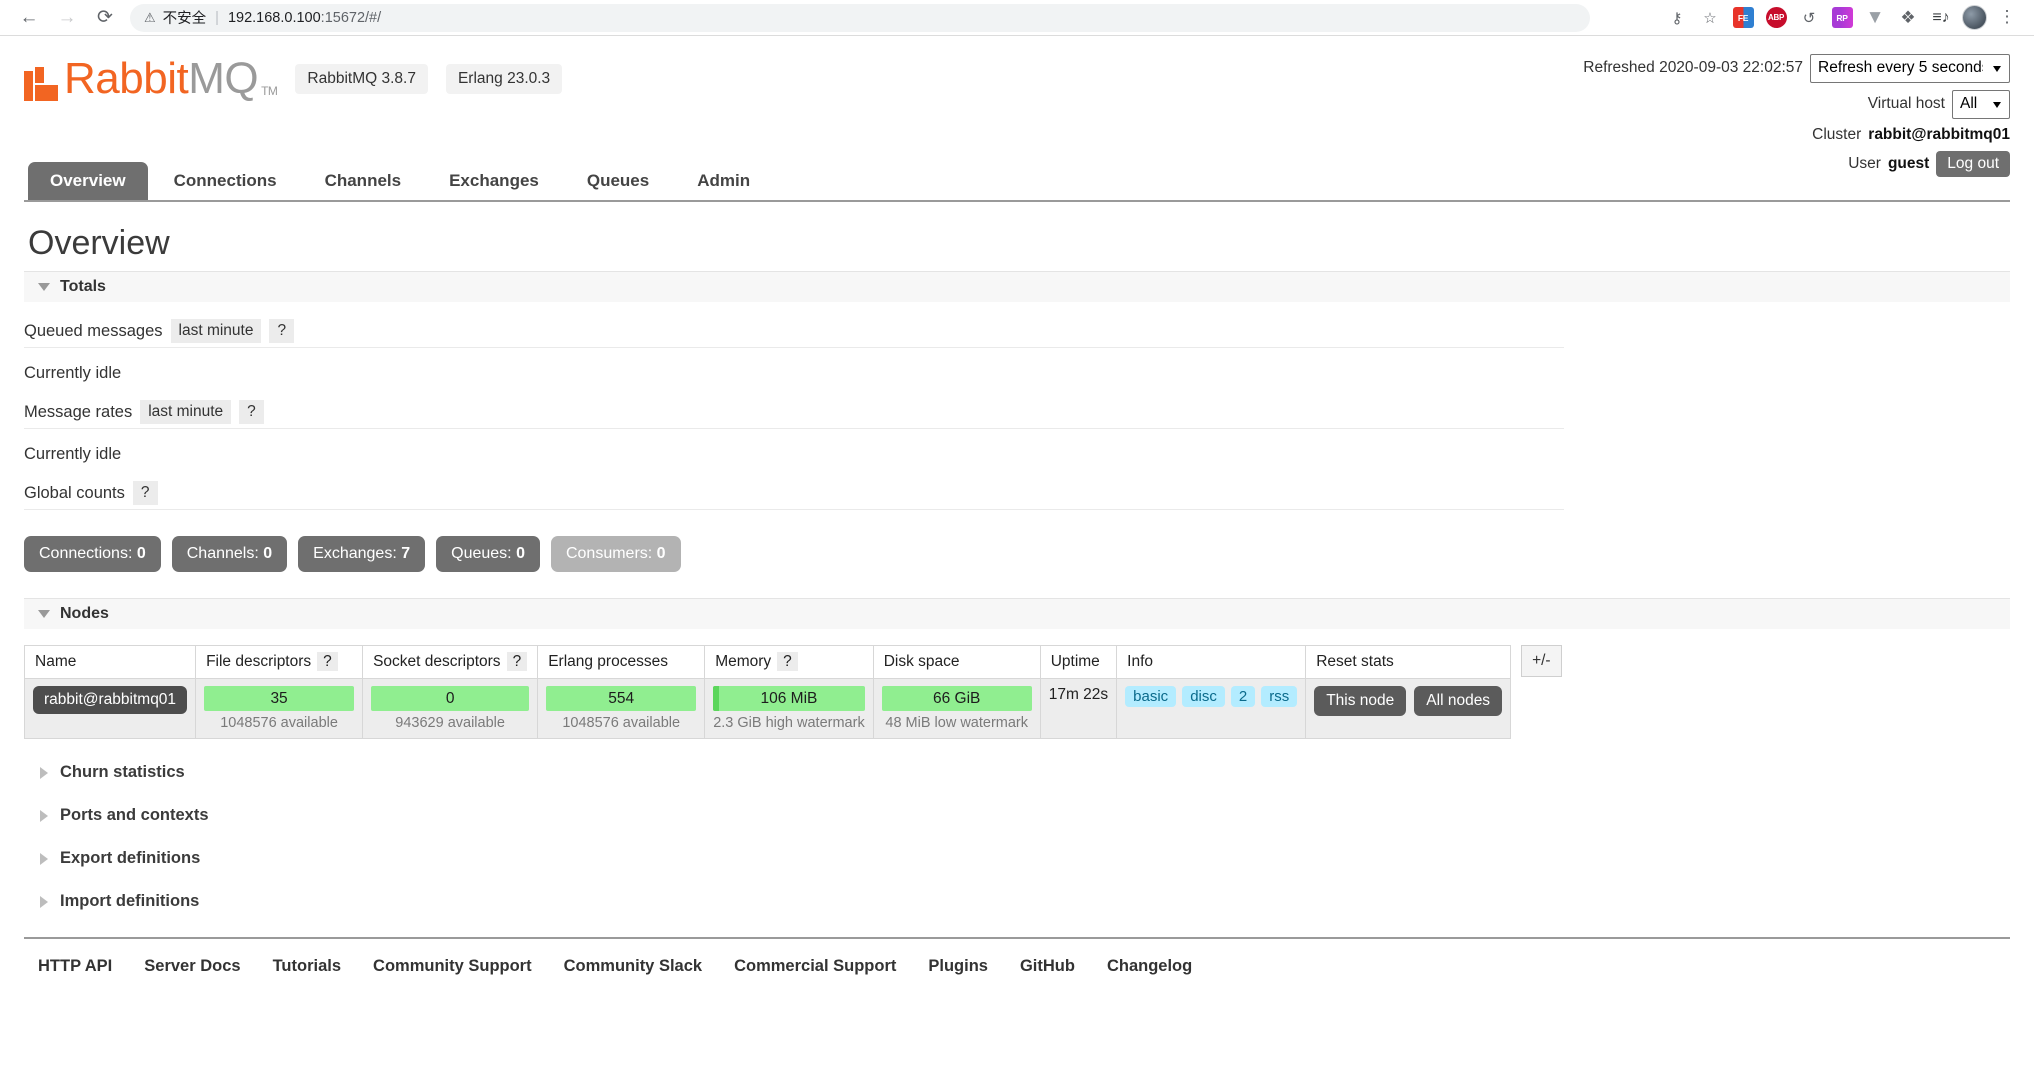 This screenshot has width=2034, height=1080. Describe the element at coordinates (1908, 18) in the screenshot. I see `puzzle-extensions-icon: ❖` at that location.